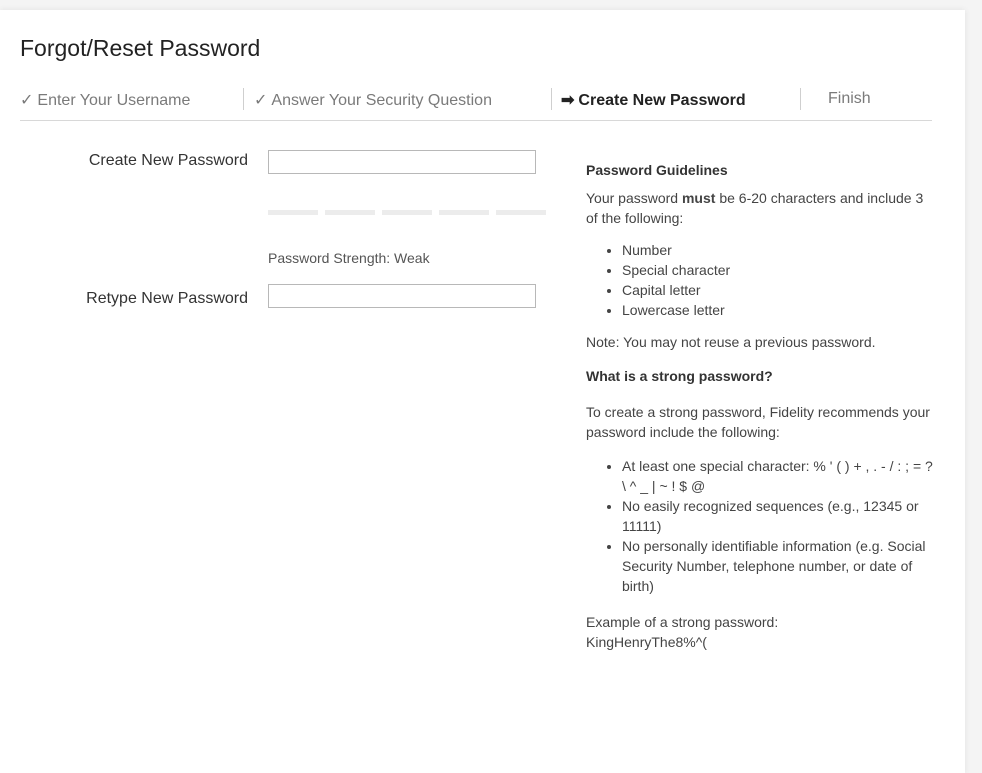 The height and width of the screenshot is (773, 982). I want to click on guidelines-heading: Password Guidelines, so click(657, 170).